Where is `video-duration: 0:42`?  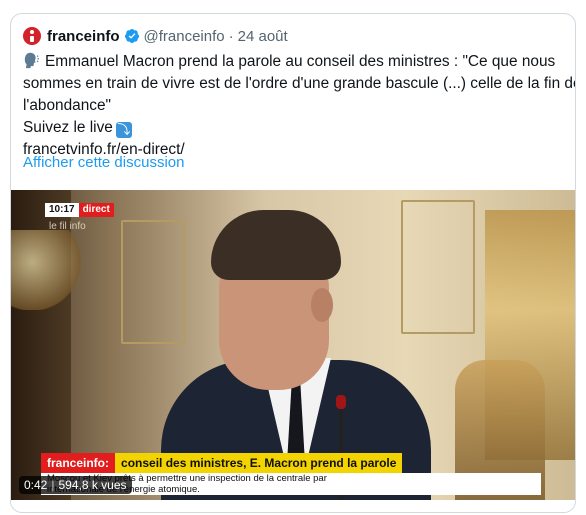
video-duration: 0:42 is located at coordinates (36, 485).